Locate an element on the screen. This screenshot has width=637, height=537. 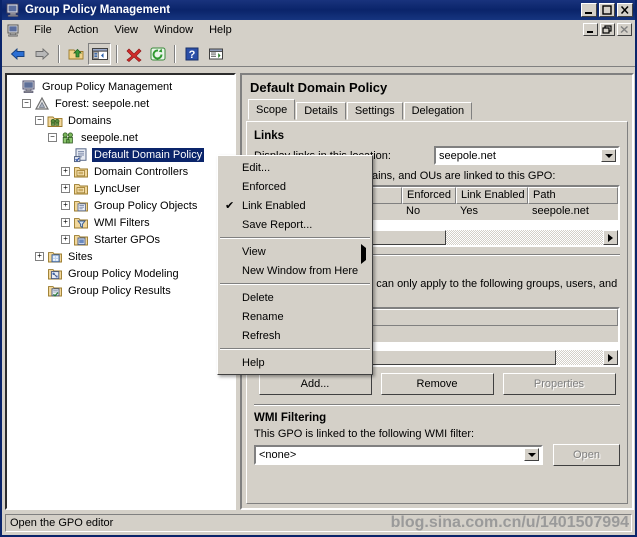
menu-file: File is located at coordinates (43, 30).